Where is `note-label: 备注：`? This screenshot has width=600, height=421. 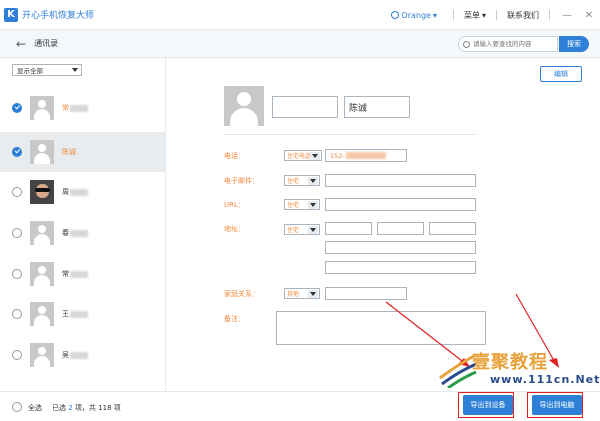 note-label: 备注： is located at coordinates (234, 319).